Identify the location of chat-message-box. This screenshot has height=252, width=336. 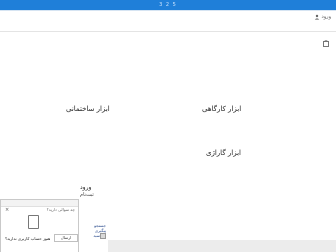
(33, 222).